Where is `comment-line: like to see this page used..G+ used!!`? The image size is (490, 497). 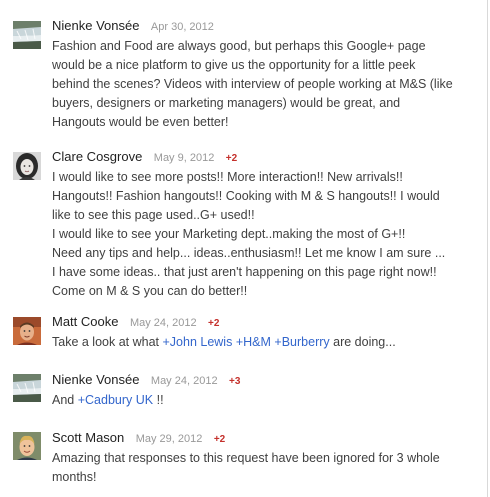
comment-line: like to see this page used..G+ used!! is located at coordinates (153, 215).